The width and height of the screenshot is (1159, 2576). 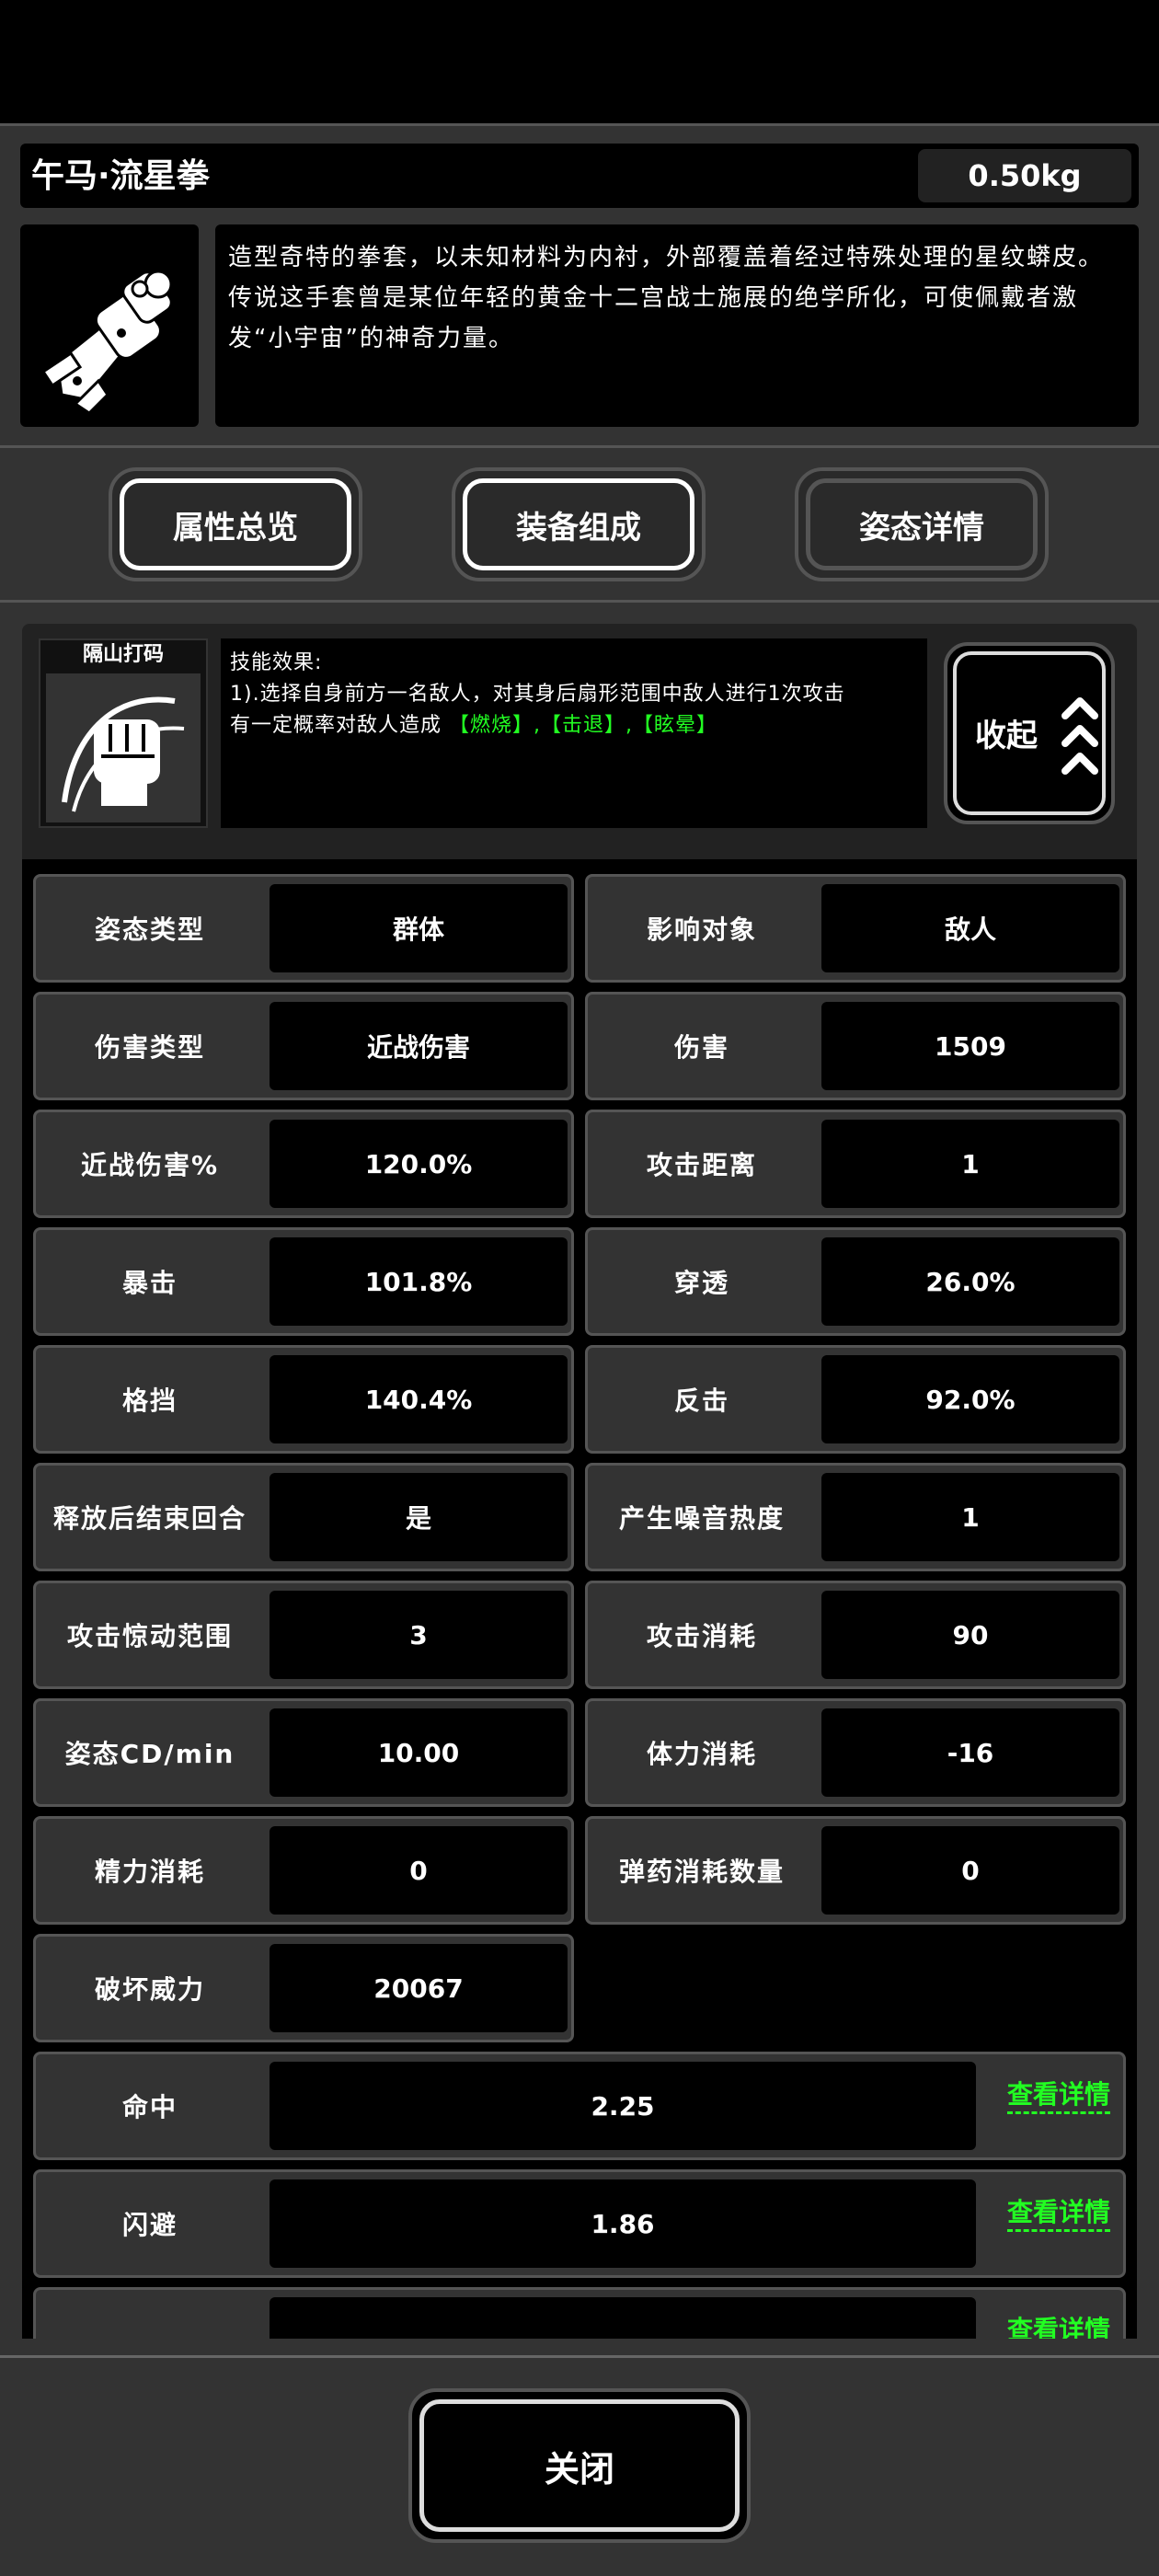 What do you see at coordinates (1006, 736) in the screenshot?
I see `collapse-label: 收起` at bounding box center [1006, 736].